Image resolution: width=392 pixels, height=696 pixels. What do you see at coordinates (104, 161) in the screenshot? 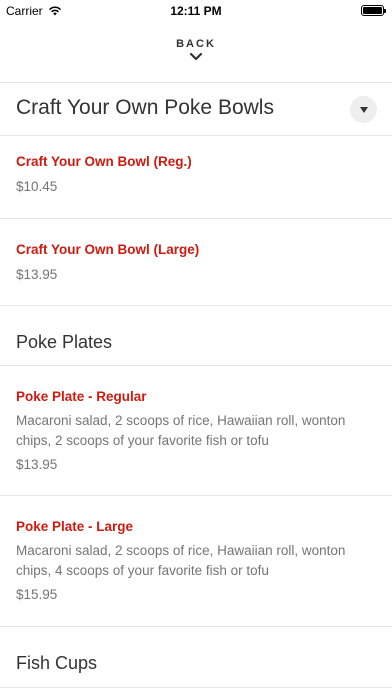
I see `item-name: Craft Your Own Bowl (Reg.)` at bounding box center [104, 161].